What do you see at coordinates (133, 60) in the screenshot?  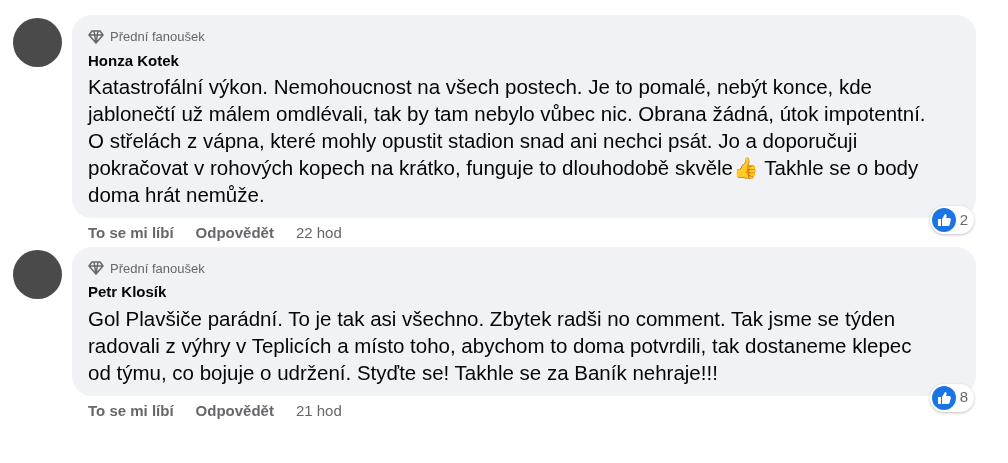 I see `author-name: Honza Kotek` at bounding box center [133, 60].